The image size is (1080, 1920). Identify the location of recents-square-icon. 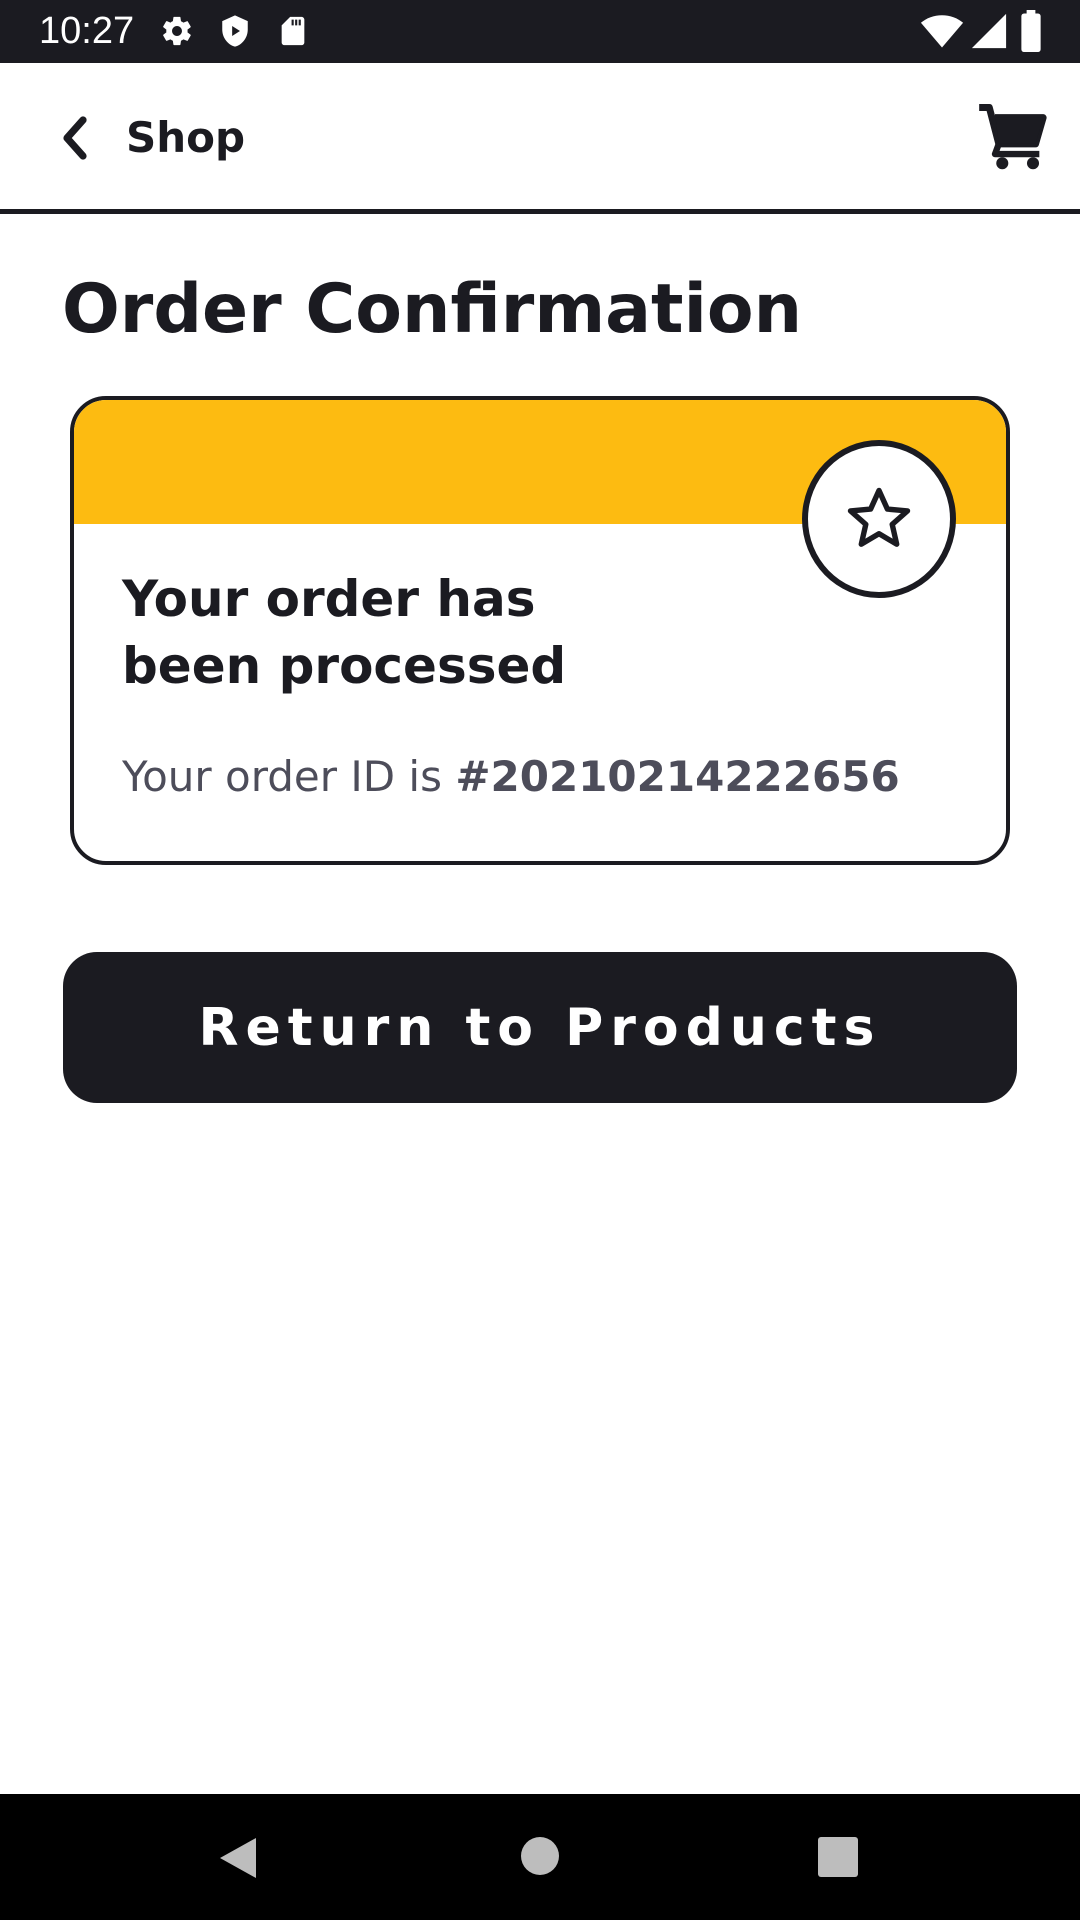
(838, 1857).